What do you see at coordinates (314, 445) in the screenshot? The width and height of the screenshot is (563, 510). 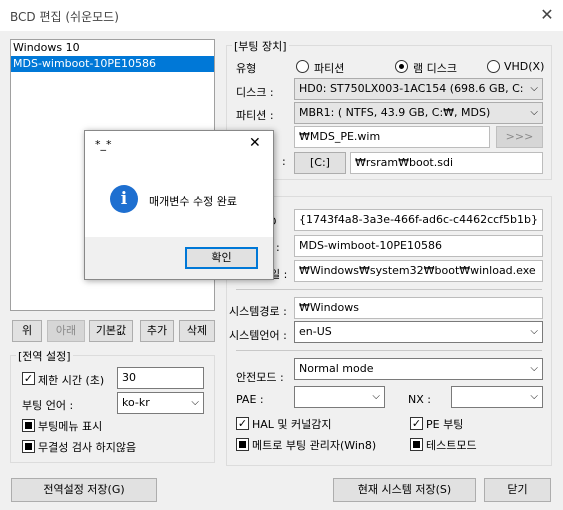 I see `metro-label: 메트로 부팅 관리자(Win8)` at bounding box center [314, 445].